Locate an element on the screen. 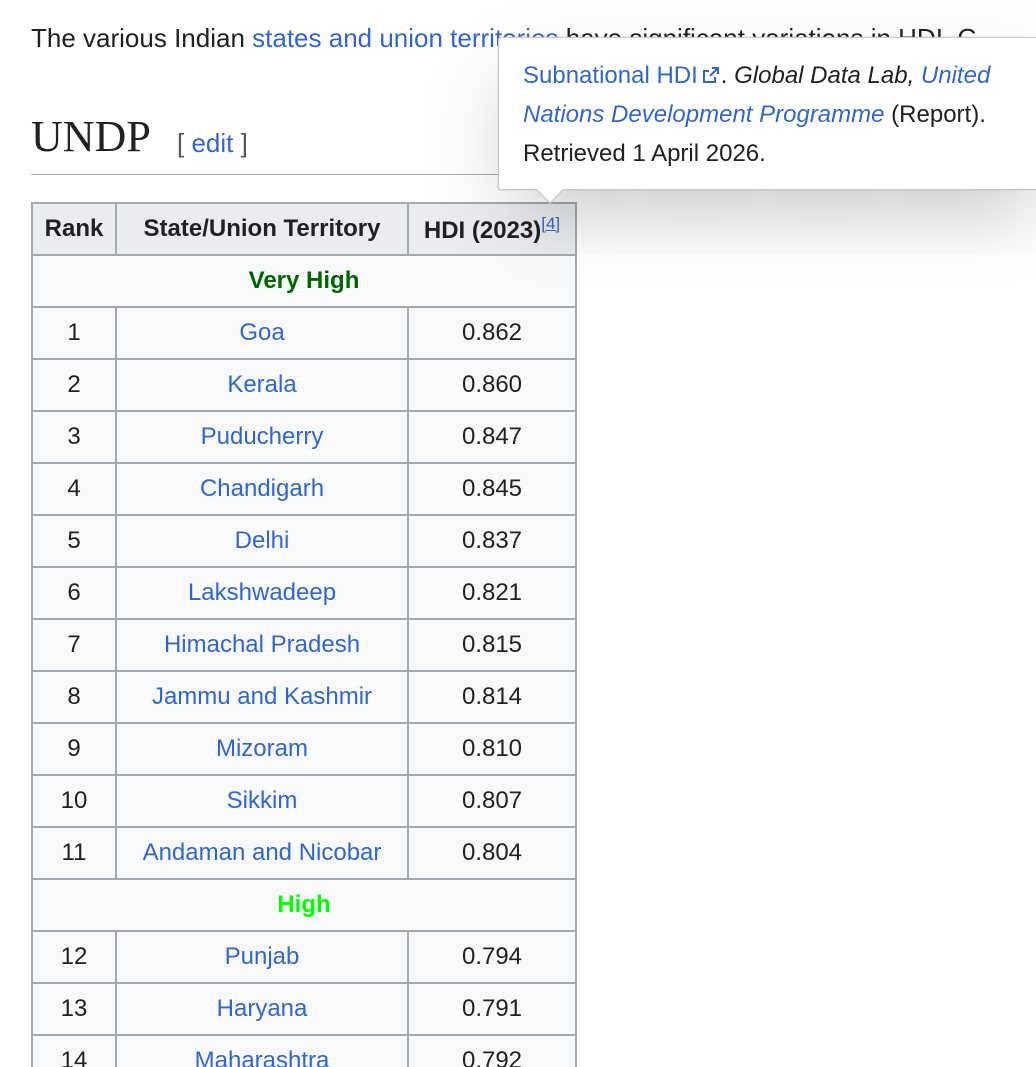 The height and width of the screenshot is (1067, 1036). state-link: Jammu and Kashmir is located at coordinates (262, 696).